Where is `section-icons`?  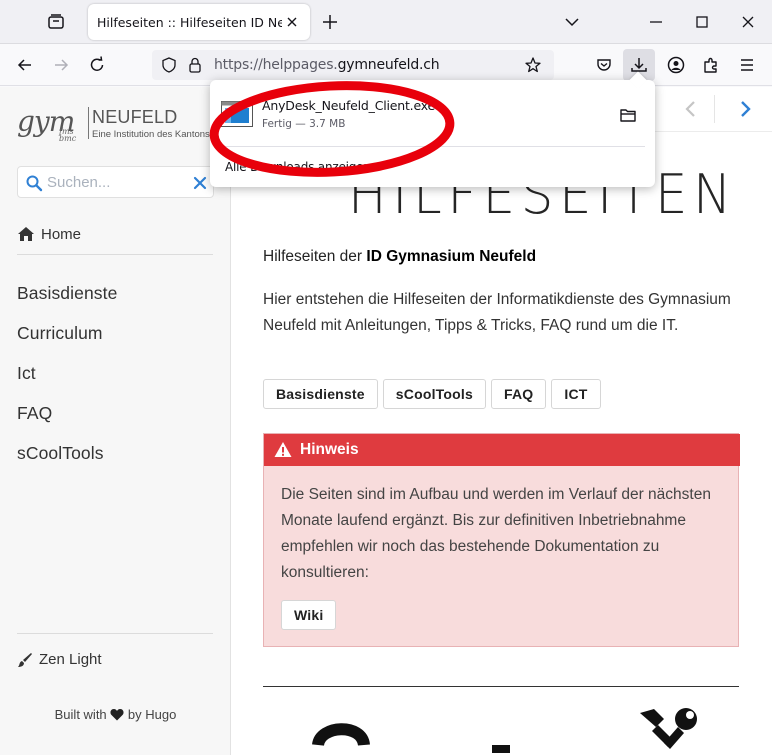 section-icons is located at coordinates (502, 731).